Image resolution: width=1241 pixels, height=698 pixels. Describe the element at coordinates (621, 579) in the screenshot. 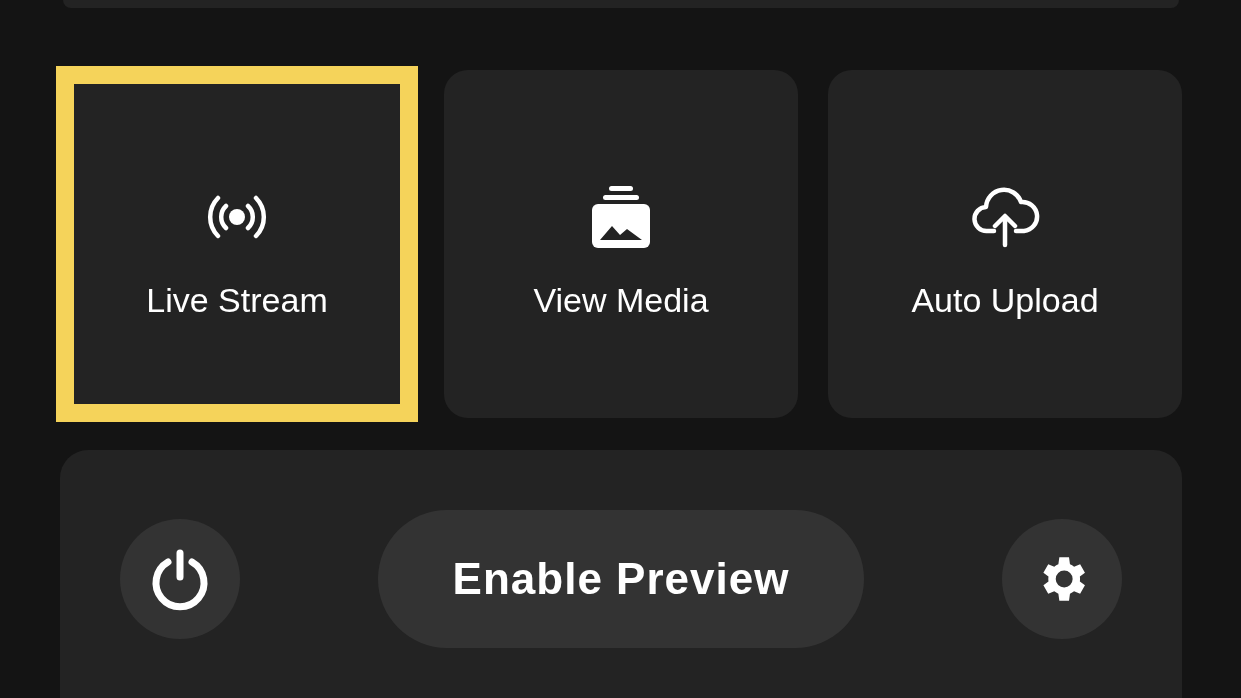

I see `enable-preview-button: Enable Preview` at that location.